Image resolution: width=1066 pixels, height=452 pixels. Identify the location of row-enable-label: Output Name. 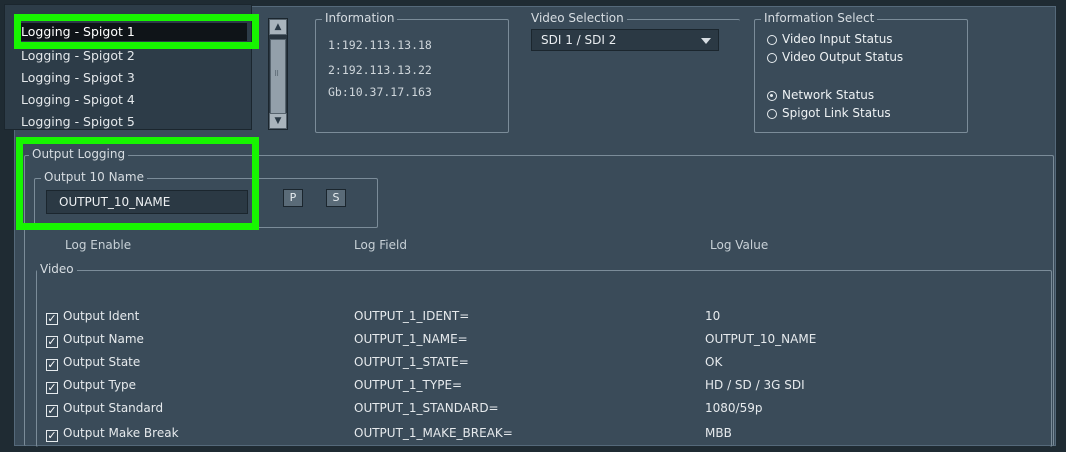
(103, 339).